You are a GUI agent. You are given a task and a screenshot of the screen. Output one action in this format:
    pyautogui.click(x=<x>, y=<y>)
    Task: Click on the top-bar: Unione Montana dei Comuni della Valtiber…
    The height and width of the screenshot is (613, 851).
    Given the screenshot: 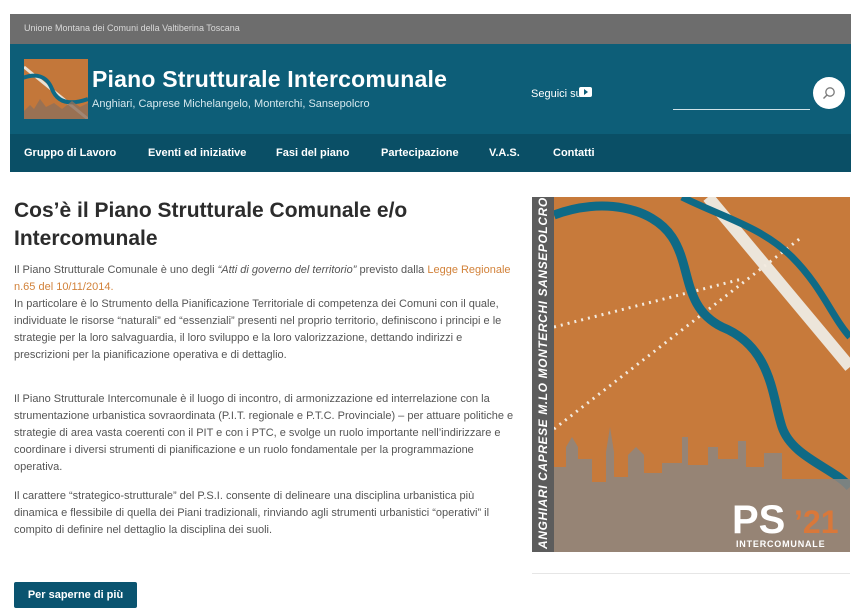 What is the action you would take?
    pyautogui.click(x=430, y=29)
    